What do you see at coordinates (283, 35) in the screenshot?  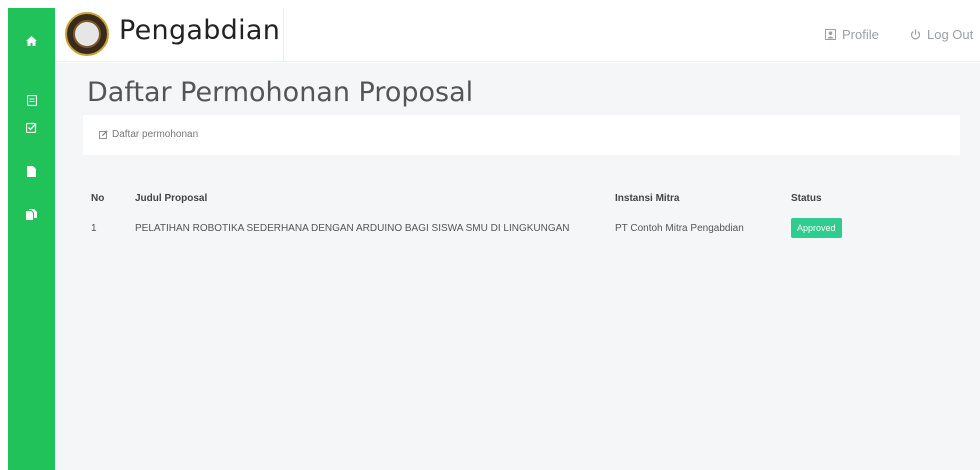 I see `brand-divider` at bounding box center [283, 35].